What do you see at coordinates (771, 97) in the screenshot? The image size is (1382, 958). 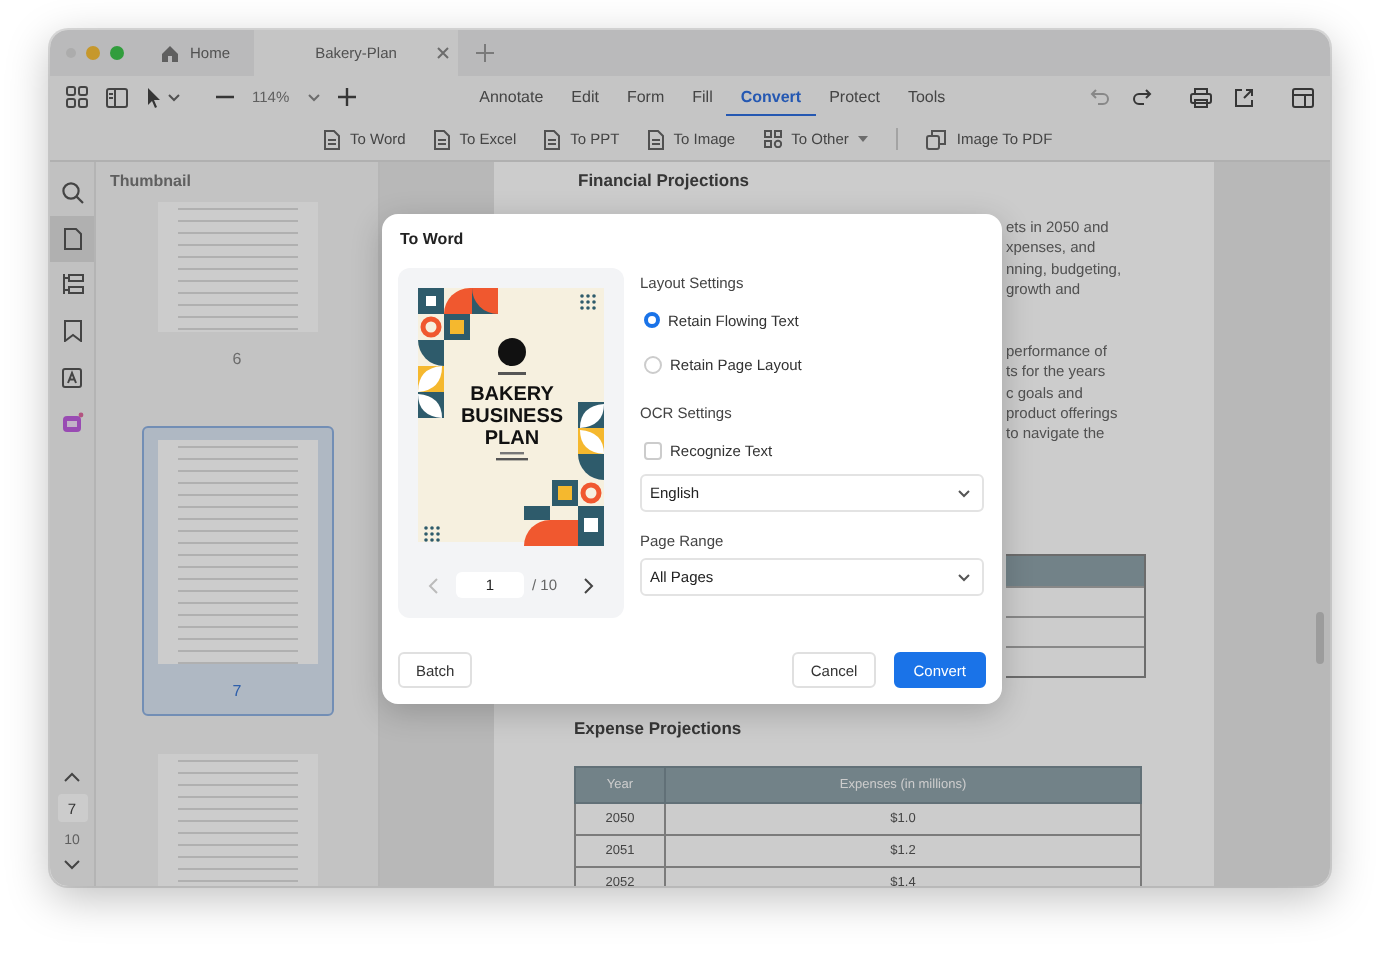 I see `menu-tab: Convert` at bounding box center [771, 97].